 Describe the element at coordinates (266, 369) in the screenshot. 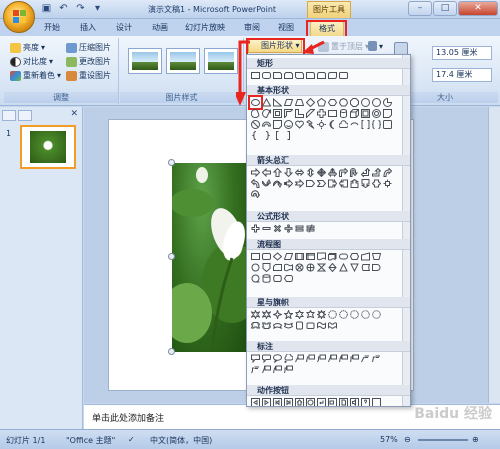

I see `line-callout-border-accent-1-shape` at that location.